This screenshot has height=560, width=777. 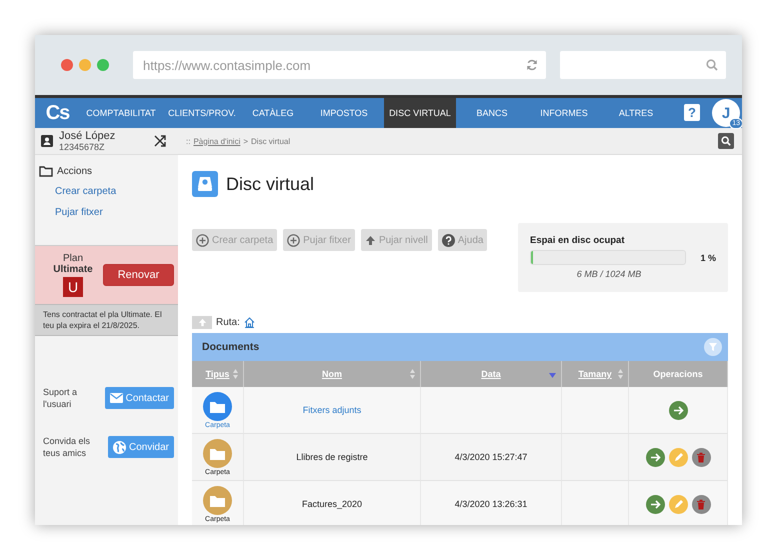 I want to click on nav-tab: INFORMES, so click(x=564, y=113).